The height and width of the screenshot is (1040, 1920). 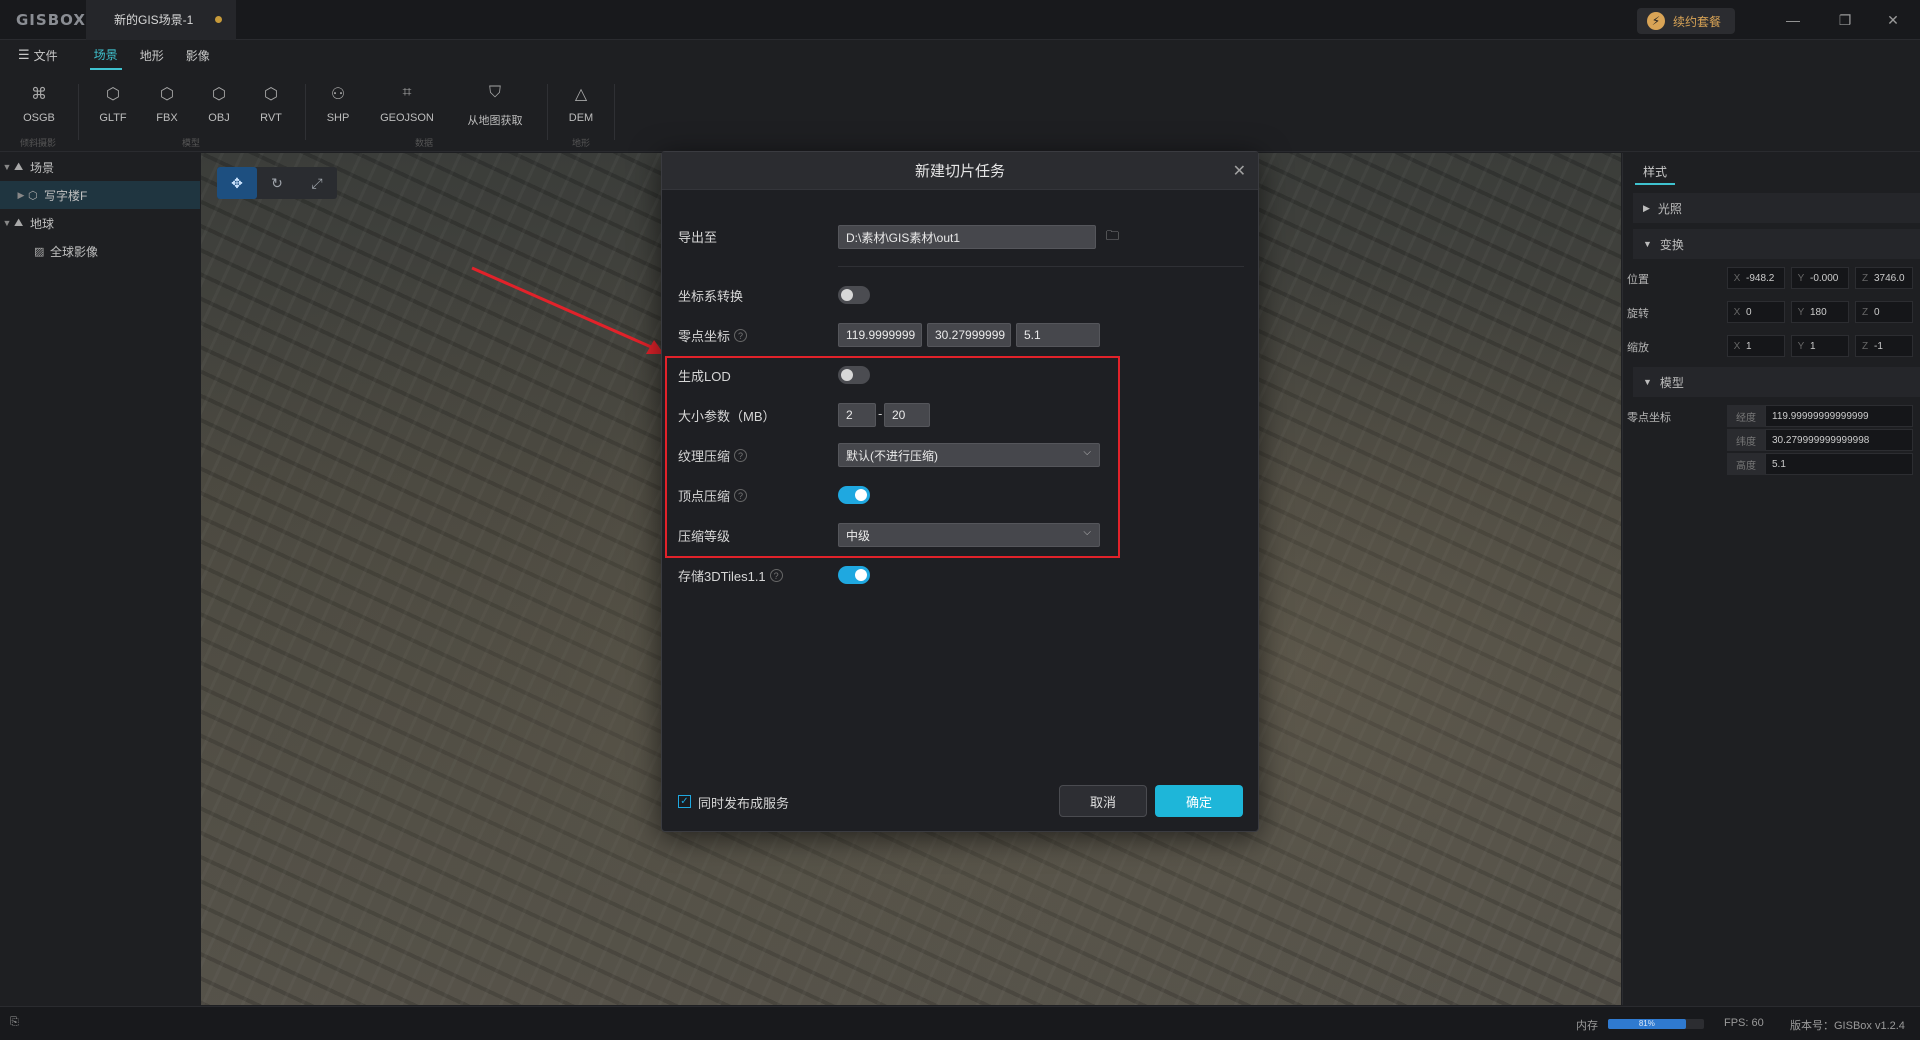 I want to click on close-button: ✕, so click(x=1893, y=20).